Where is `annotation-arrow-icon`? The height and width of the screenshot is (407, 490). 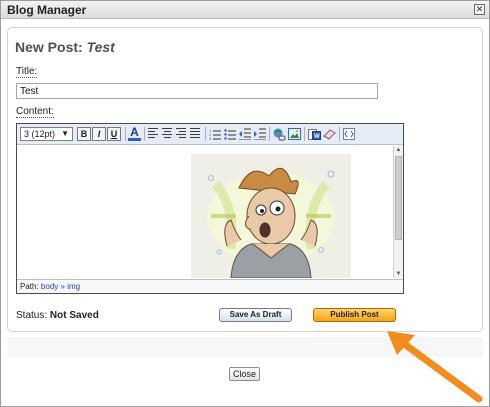 annotation-arrow-icon is located at coordinates (435, 367).